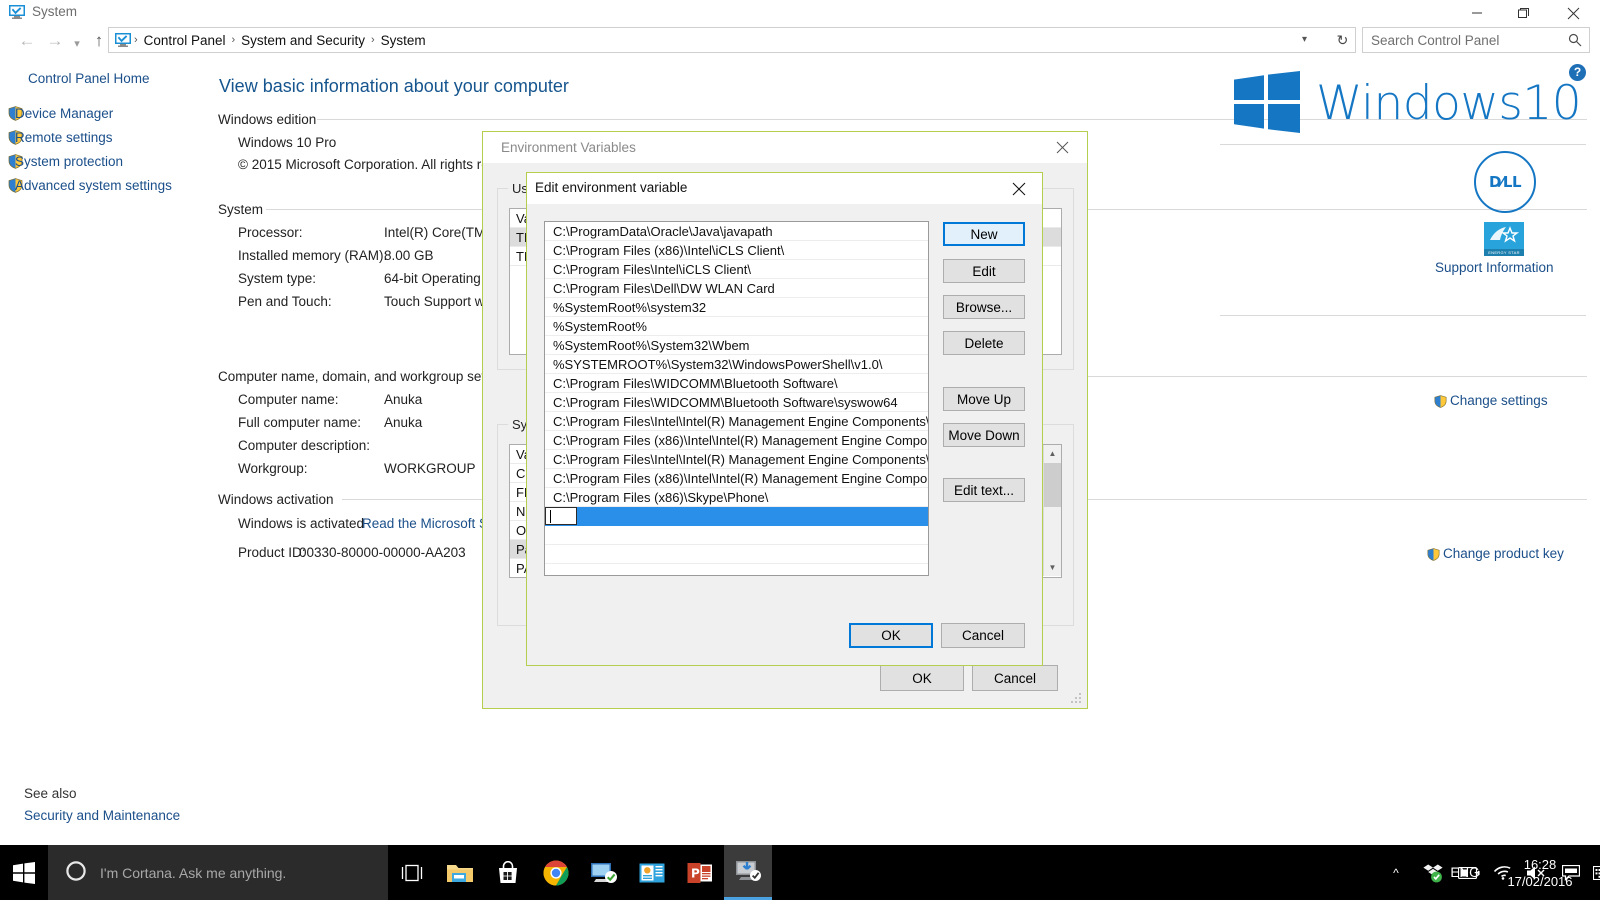  Describe the element at coordinates (1465, 872) in the screenshot. I see `language-indicator: ENG` at that location.